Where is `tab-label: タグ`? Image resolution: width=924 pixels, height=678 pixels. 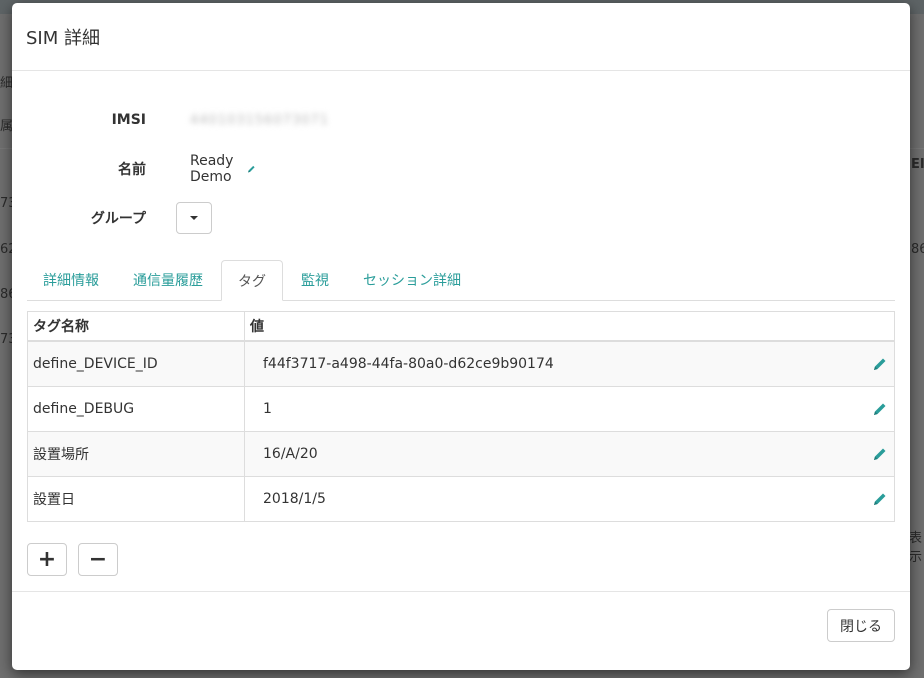
tab-label: タグ is located at coordinates (252, 281).